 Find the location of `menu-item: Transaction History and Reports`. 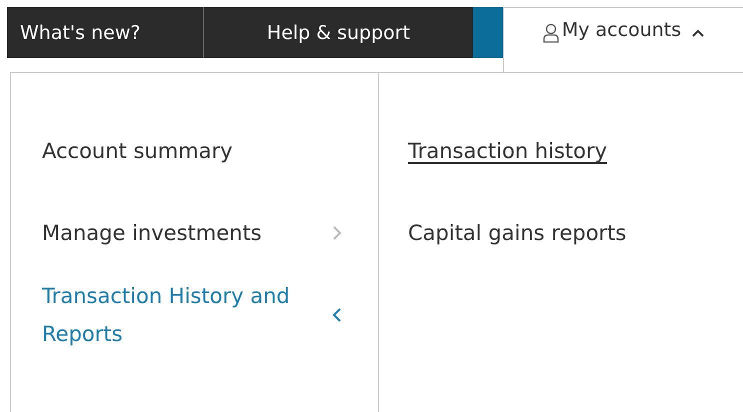

menu-item: Transaction History and Reports is located at coordinates (194, 315).